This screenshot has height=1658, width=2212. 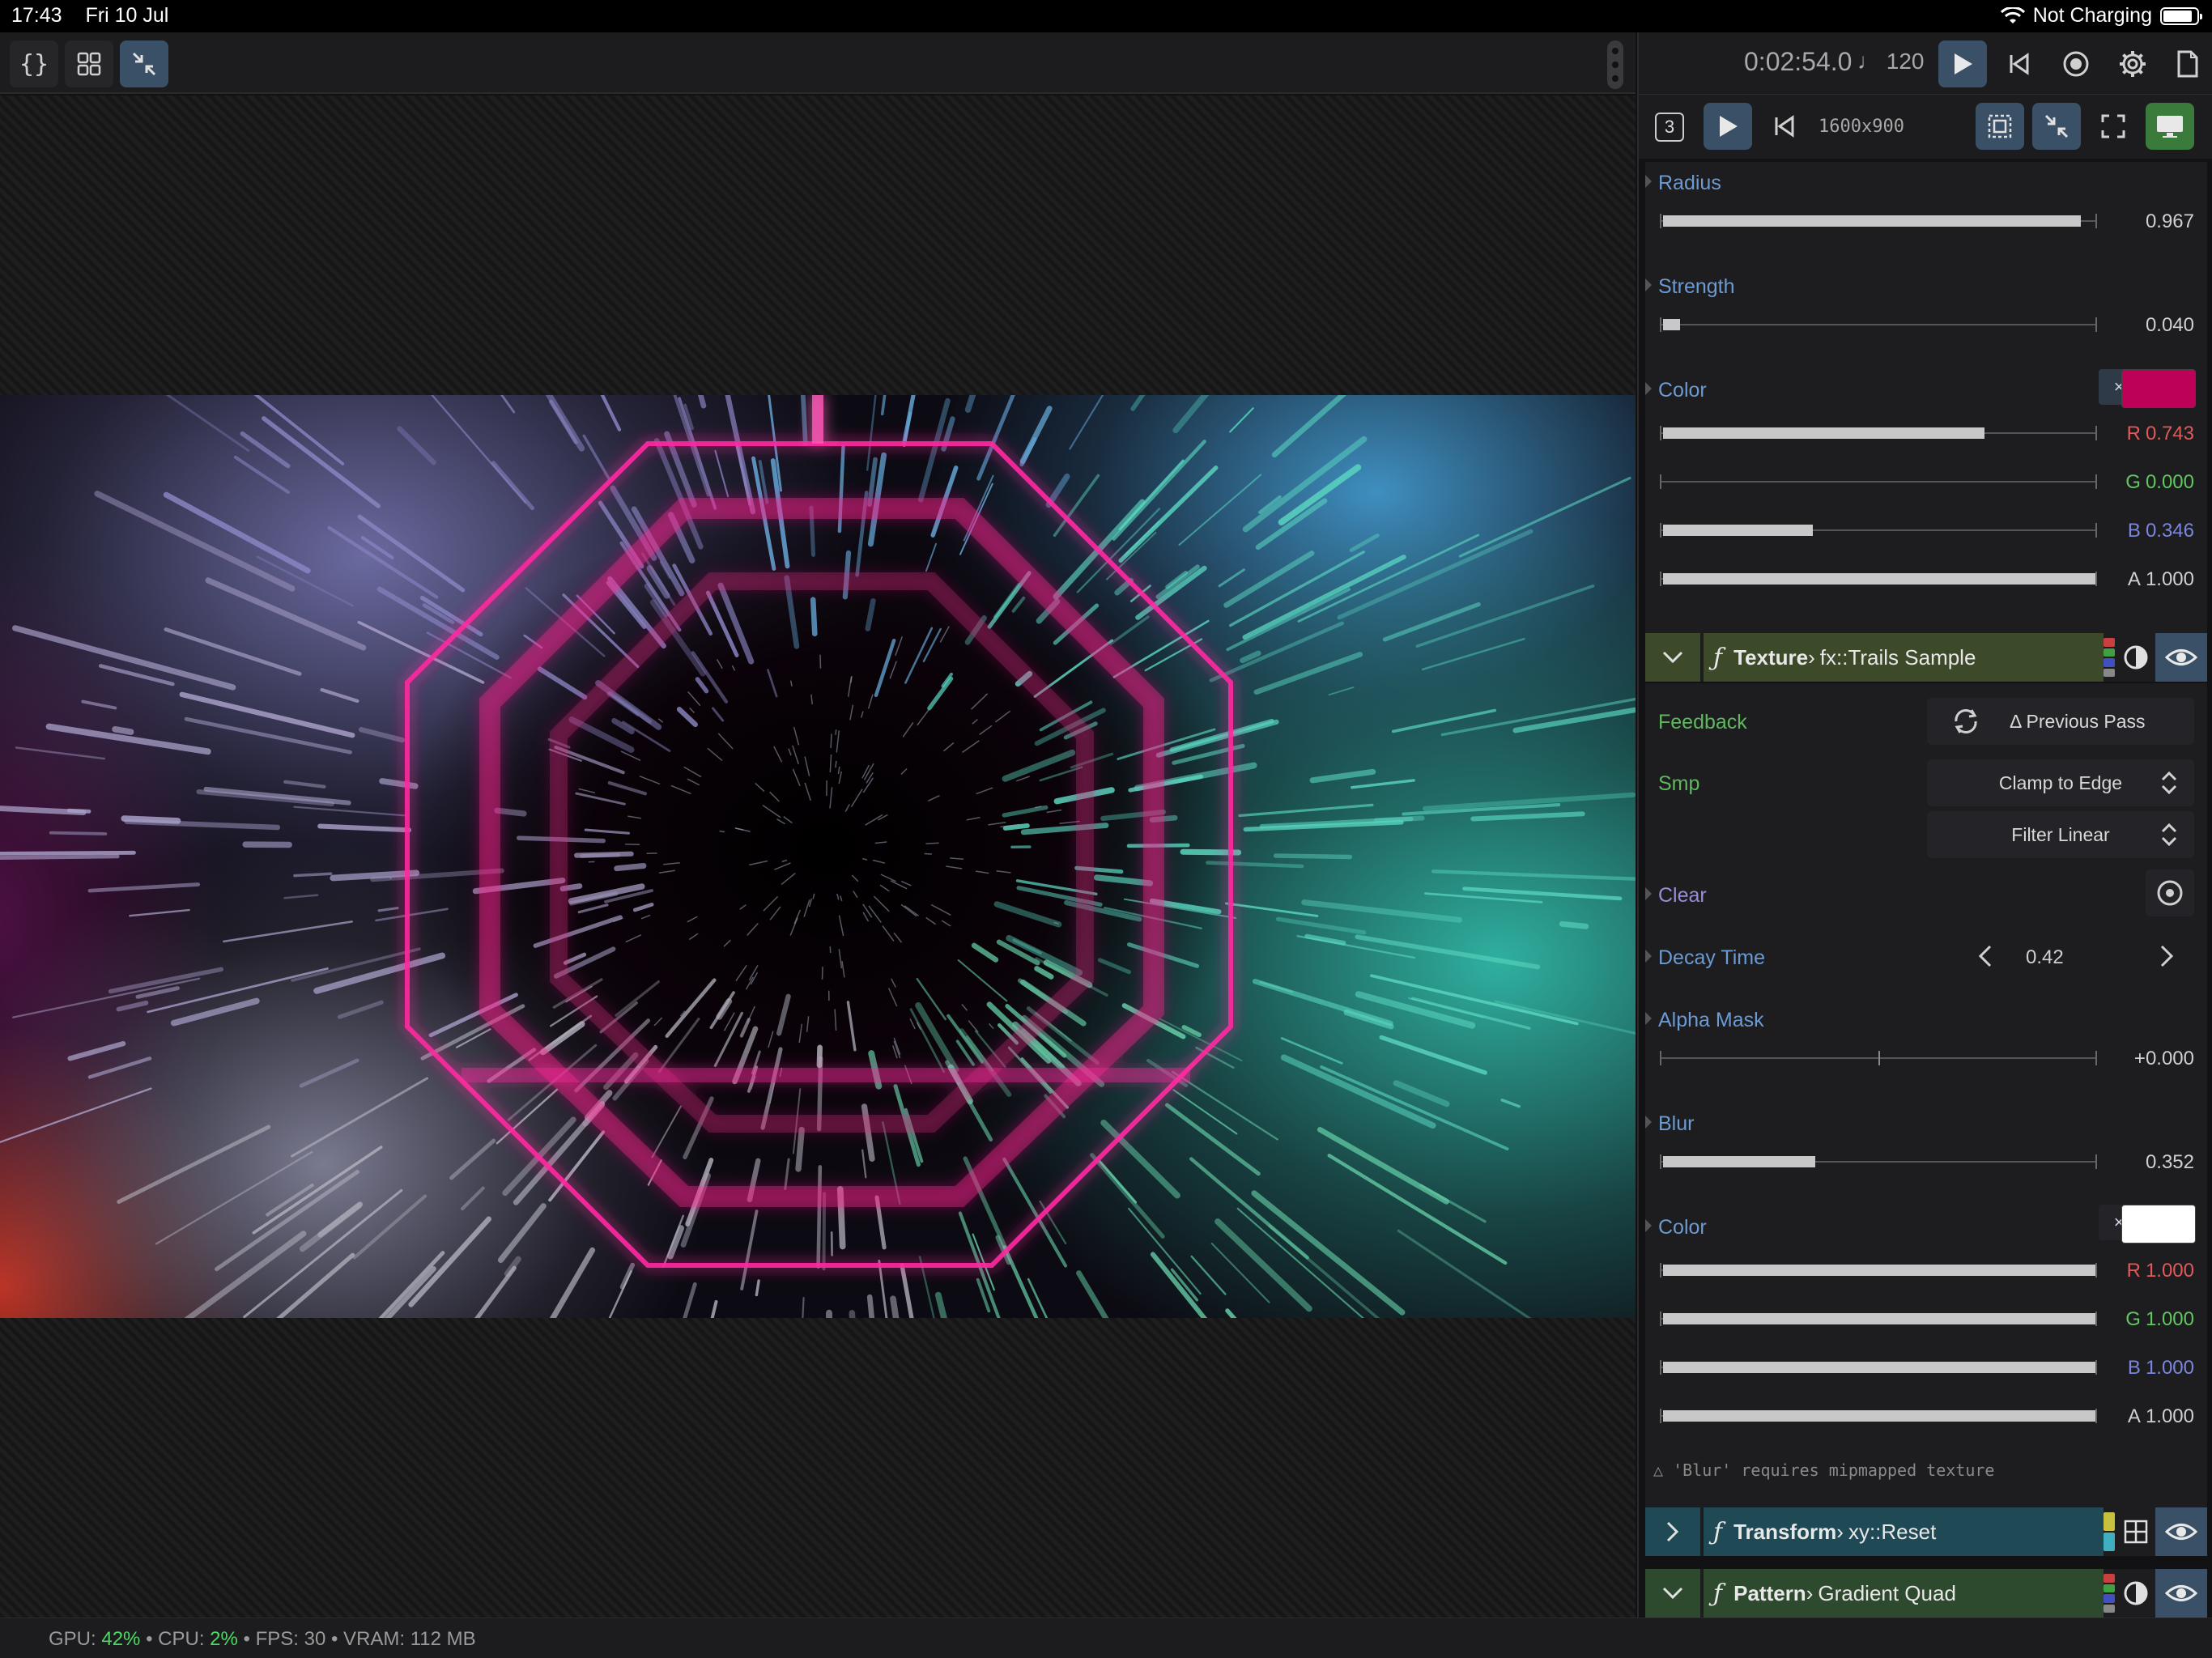 I want to click on trail-color-r-slider, so click(x=1879, y=1270).